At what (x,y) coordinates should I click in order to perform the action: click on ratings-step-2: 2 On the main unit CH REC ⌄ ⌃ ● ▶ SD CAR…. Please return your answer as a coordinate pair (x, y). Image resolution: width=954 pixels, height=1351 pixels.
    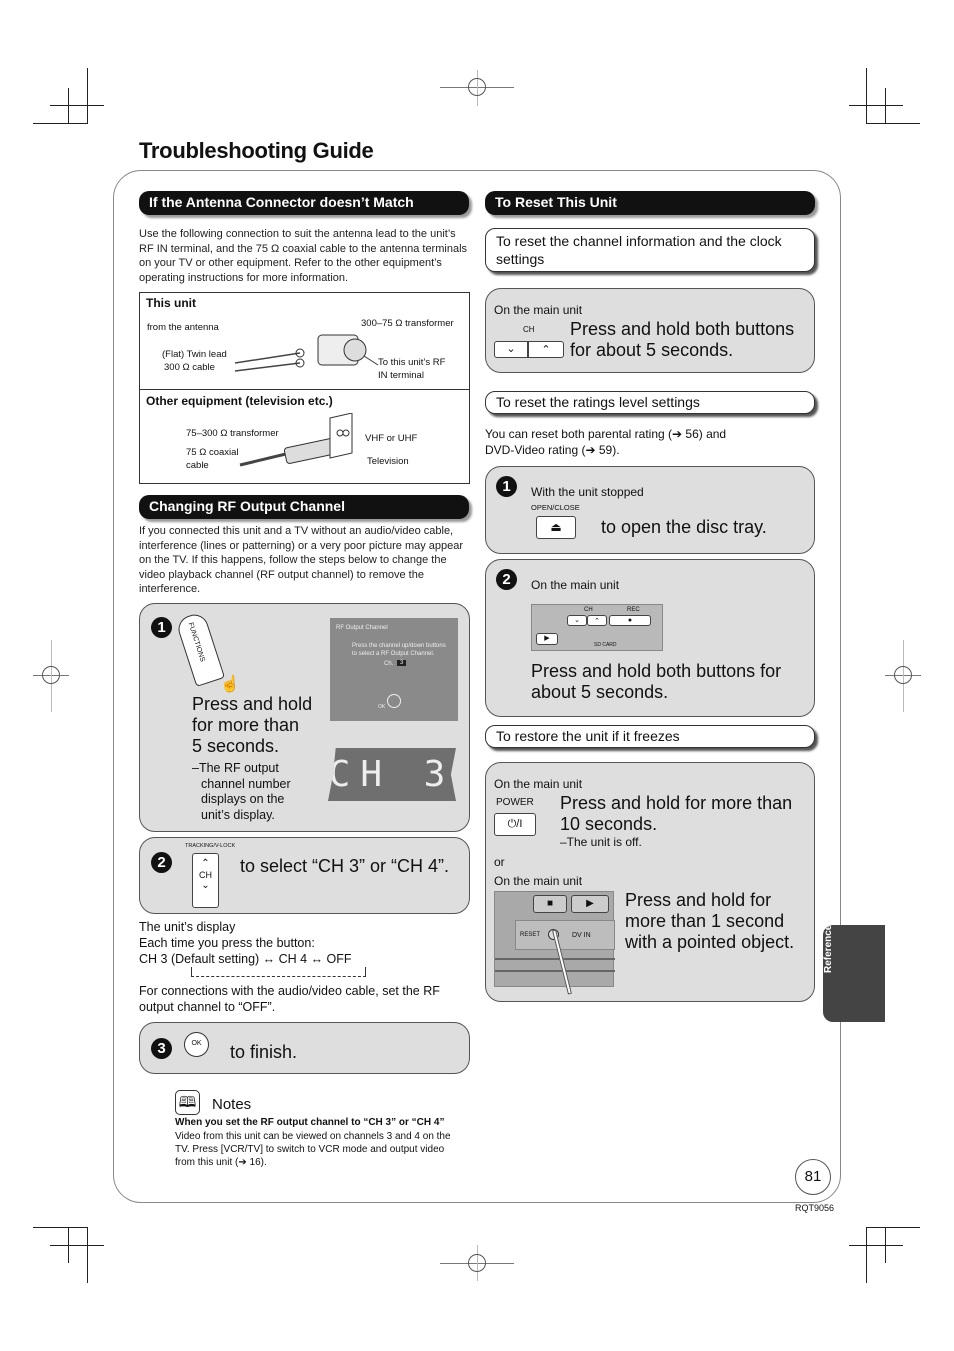
    Looking at the image, I should click on (650, 638).